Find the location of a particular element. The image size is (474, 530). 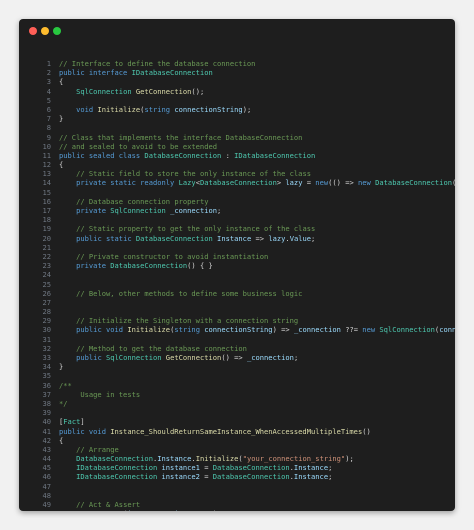

code-token: ) => is located at coordinates (283, 330).